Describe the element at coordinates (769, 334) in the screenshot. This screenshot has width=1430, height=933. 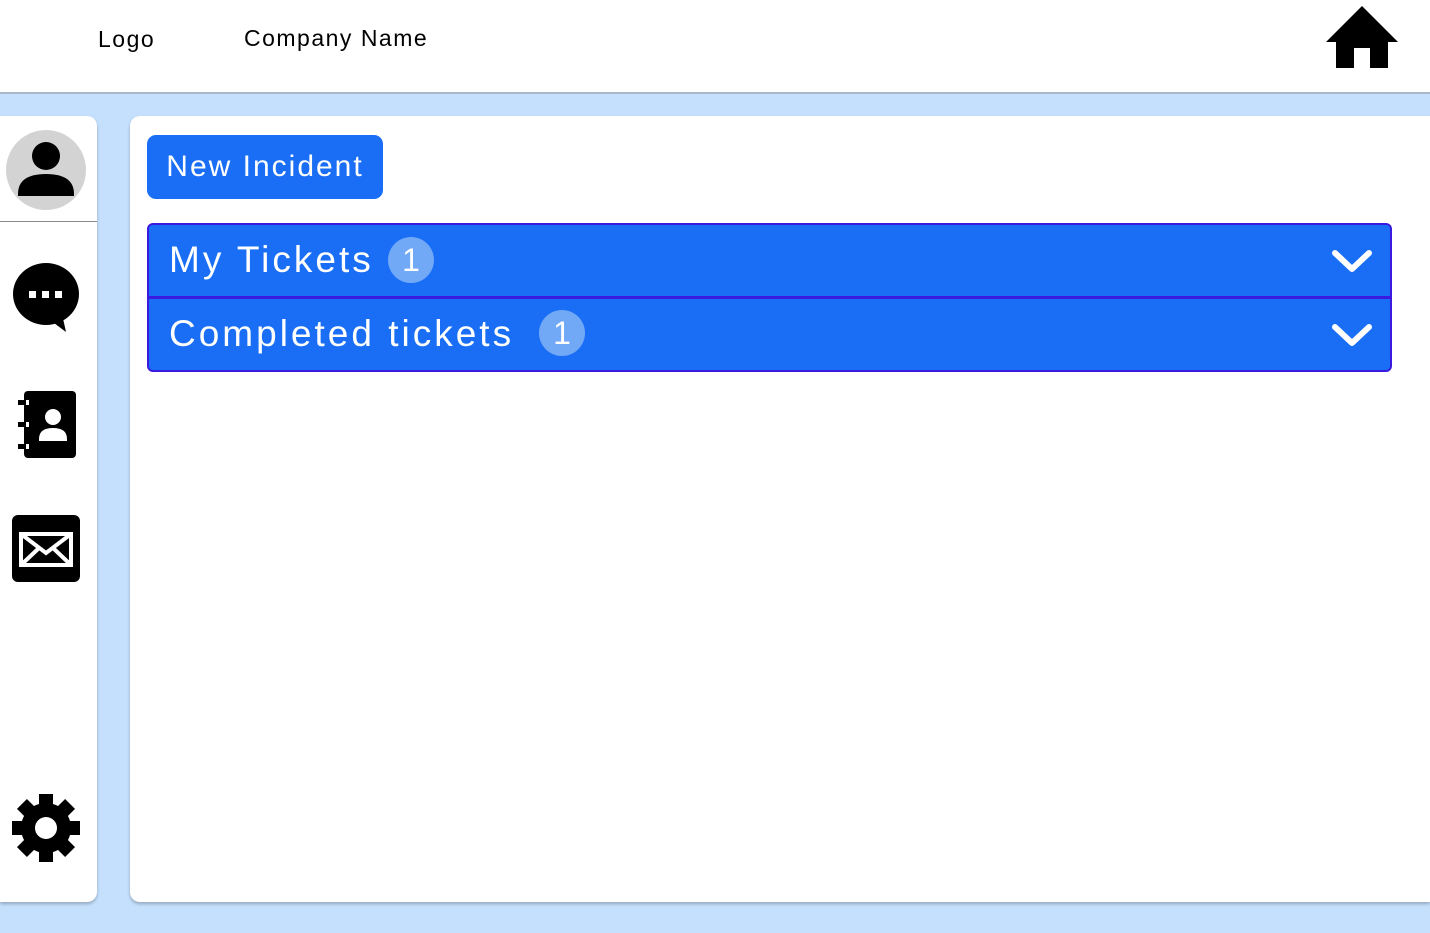
I see `accordion-completed-tickets: Completed tickets 1` at that location.